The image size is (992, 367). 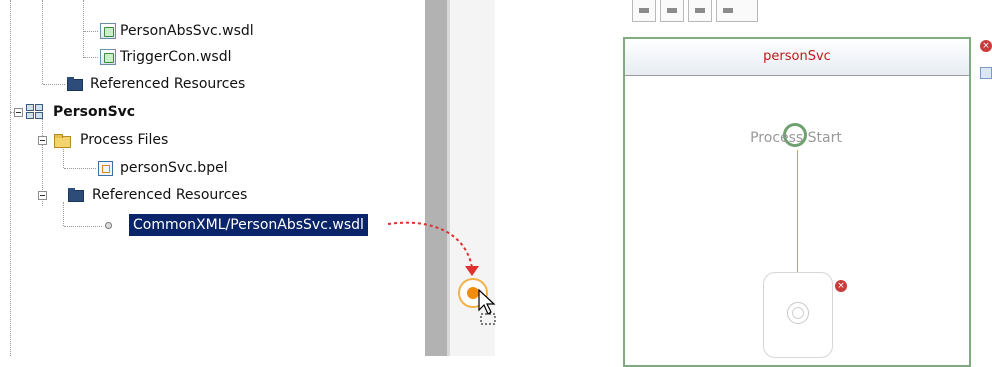 What do you see at coordinates (105, 168) in the screenshot?
I see `bpel-file-icon` at bounding box center [105, 168].